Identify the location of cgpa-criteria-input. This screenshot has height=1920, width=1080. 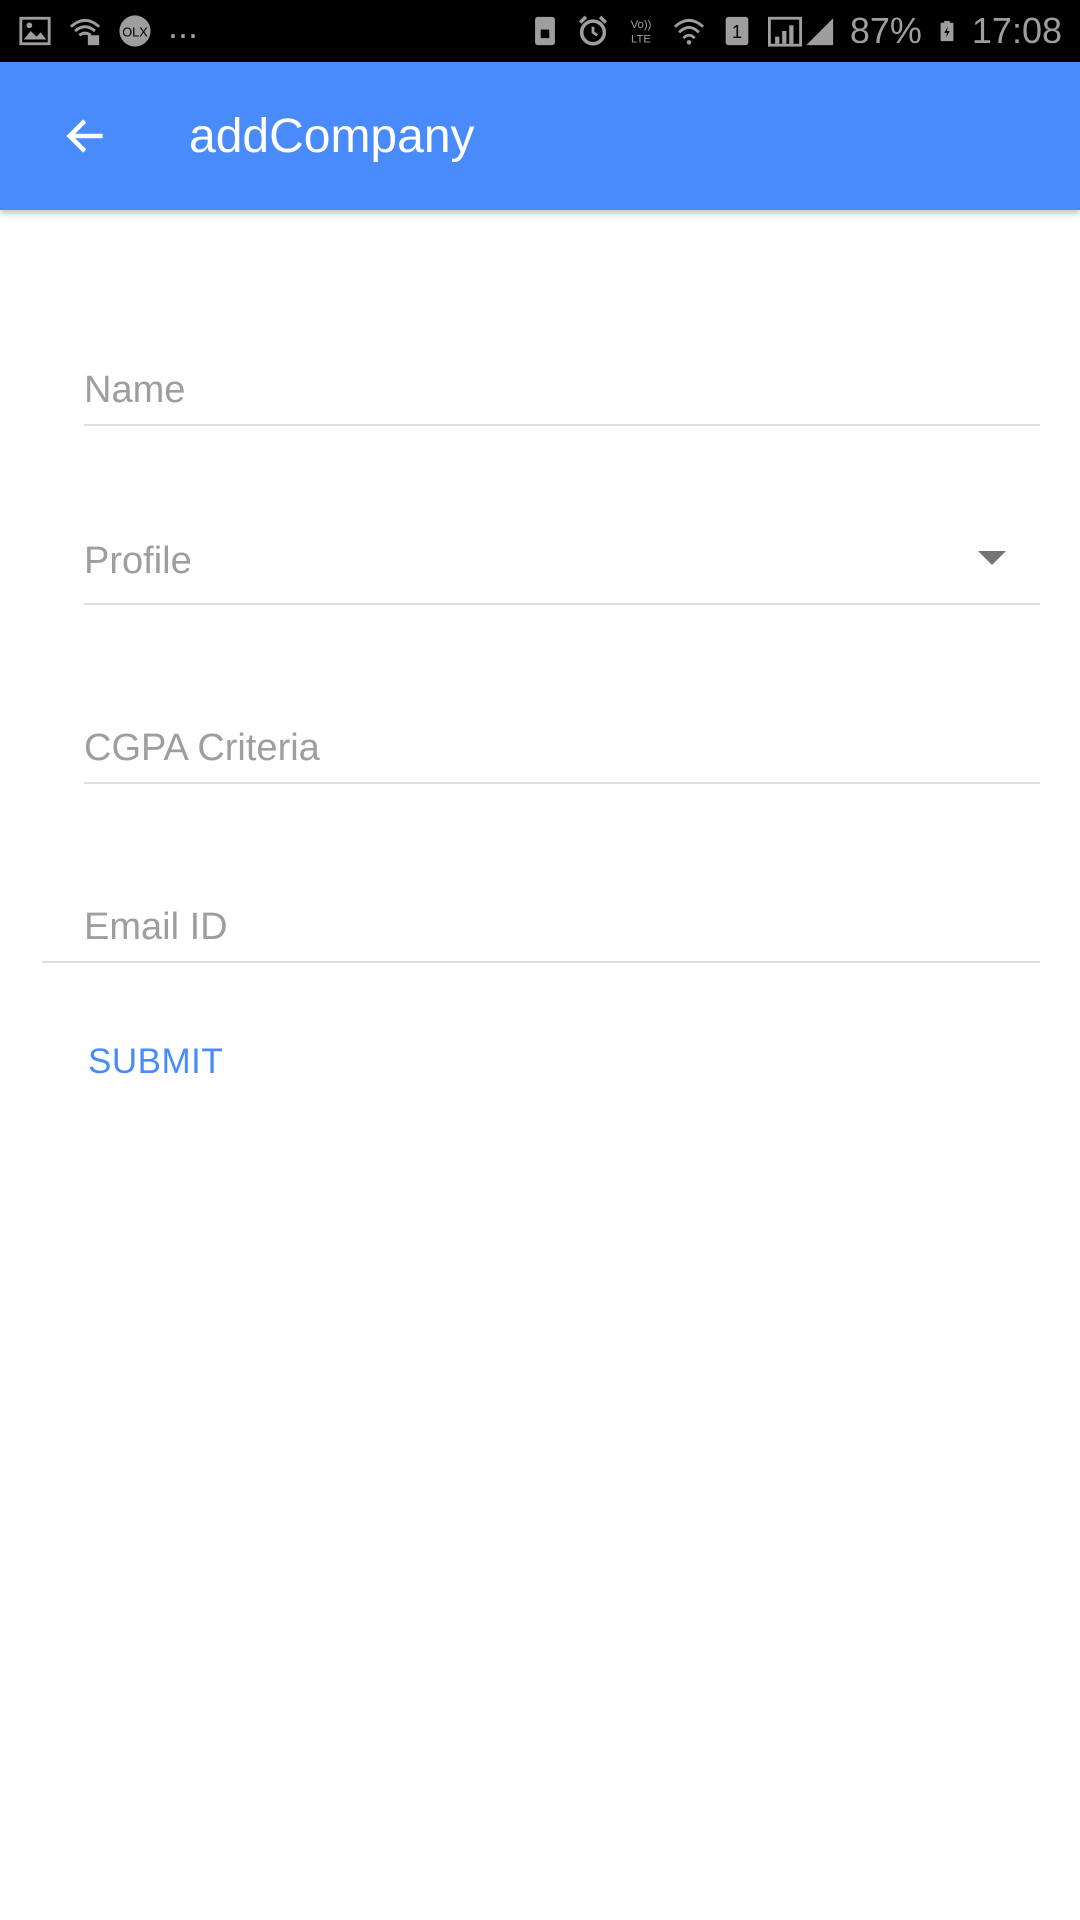
(562, 748).